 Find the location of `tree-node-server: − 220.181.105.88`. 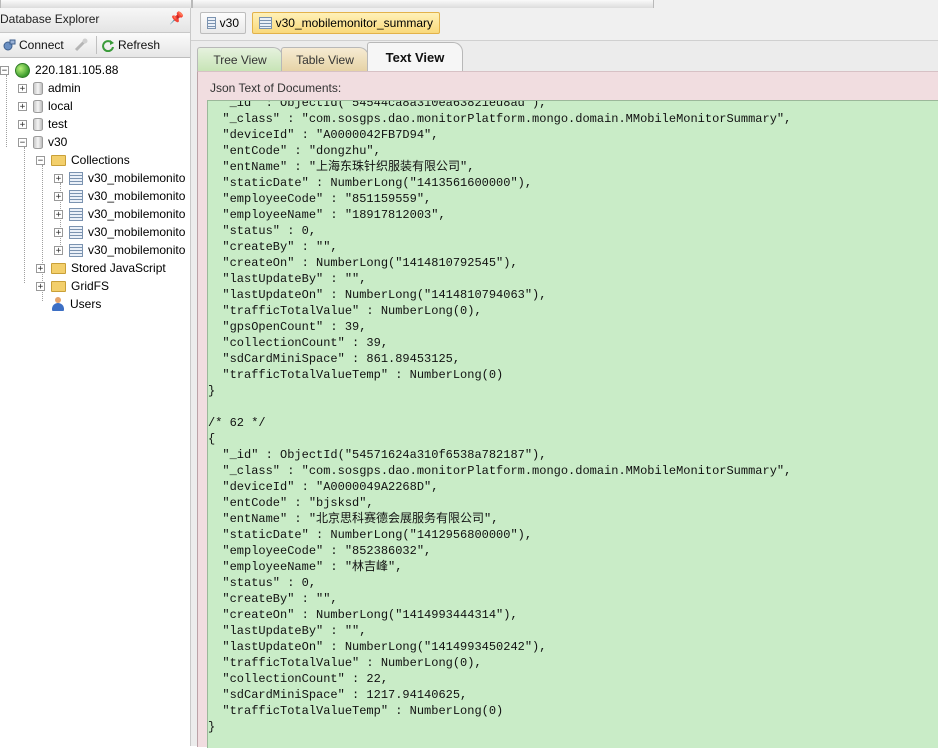

tree-node-server: − 220.181.105.88 is located at coordinates (59, 70).